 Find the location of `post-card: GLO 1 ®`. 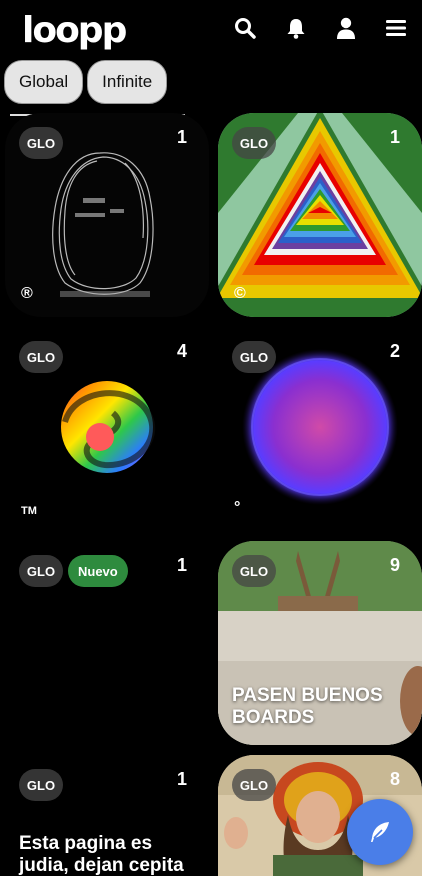

post-card: GLO 1 ® is located at coordinates (107, 215).